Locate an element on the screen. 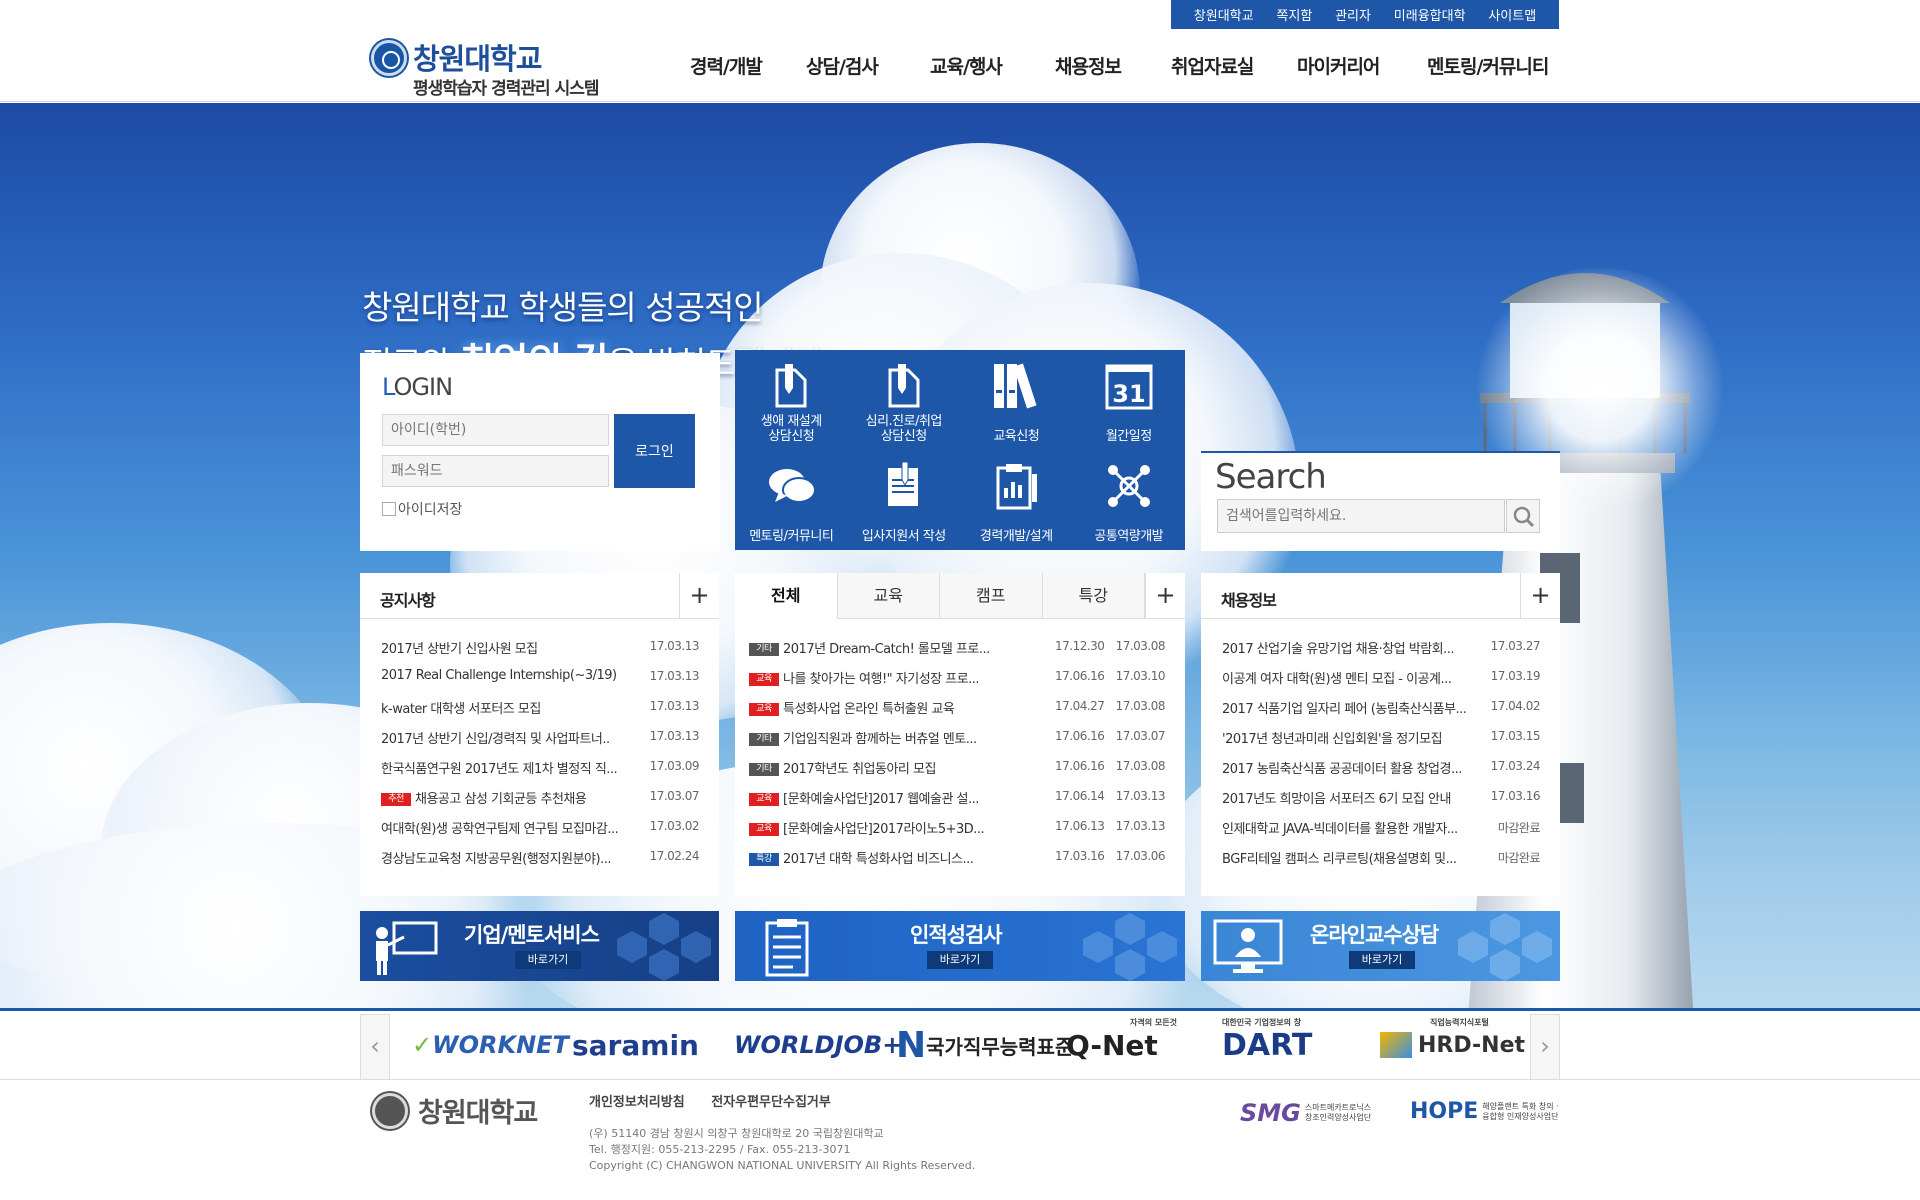  id-input is located at coordinates (495, 430).